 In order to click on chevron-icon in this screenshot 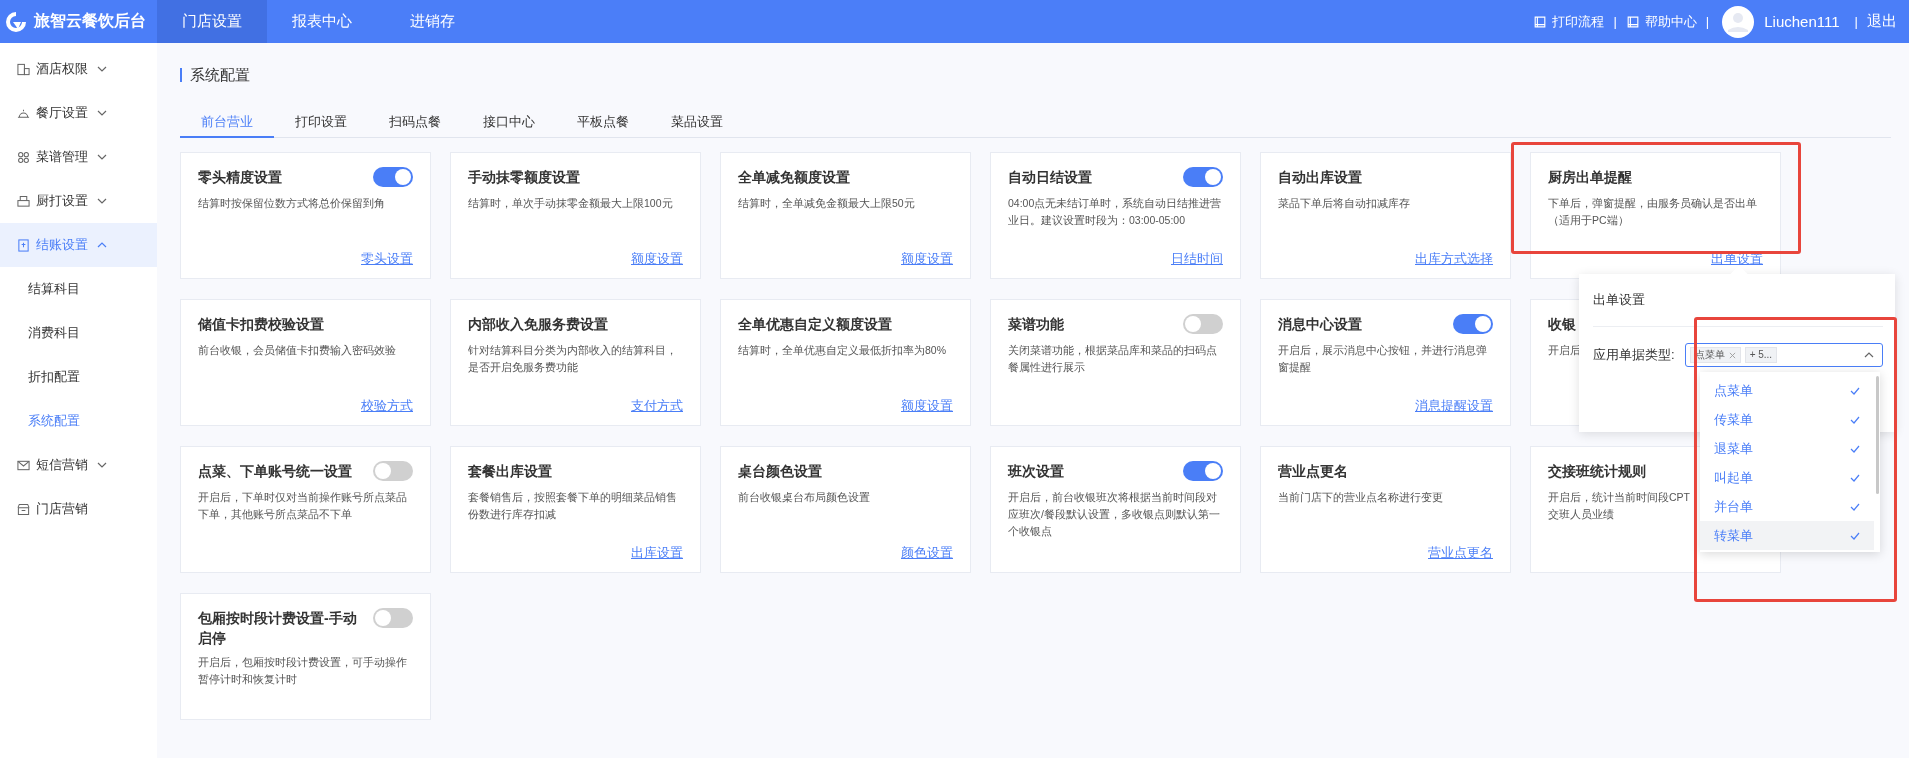, I will do `click(102, 157)`.